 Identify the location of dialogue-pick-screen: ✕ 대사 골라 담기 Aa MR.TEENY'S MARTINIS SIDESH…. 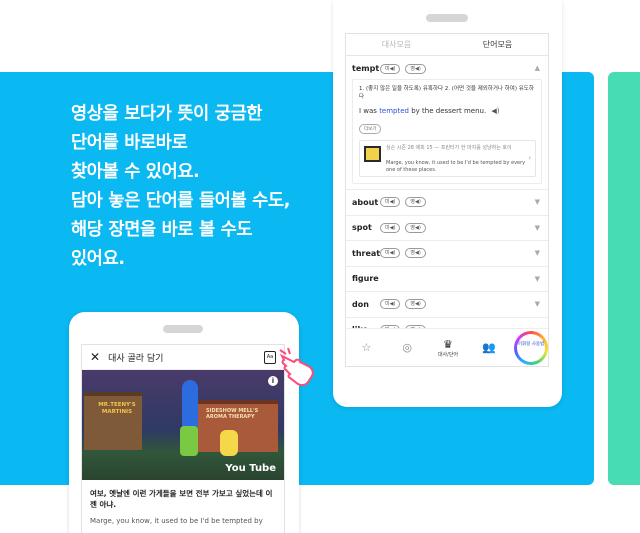
(183, 438).